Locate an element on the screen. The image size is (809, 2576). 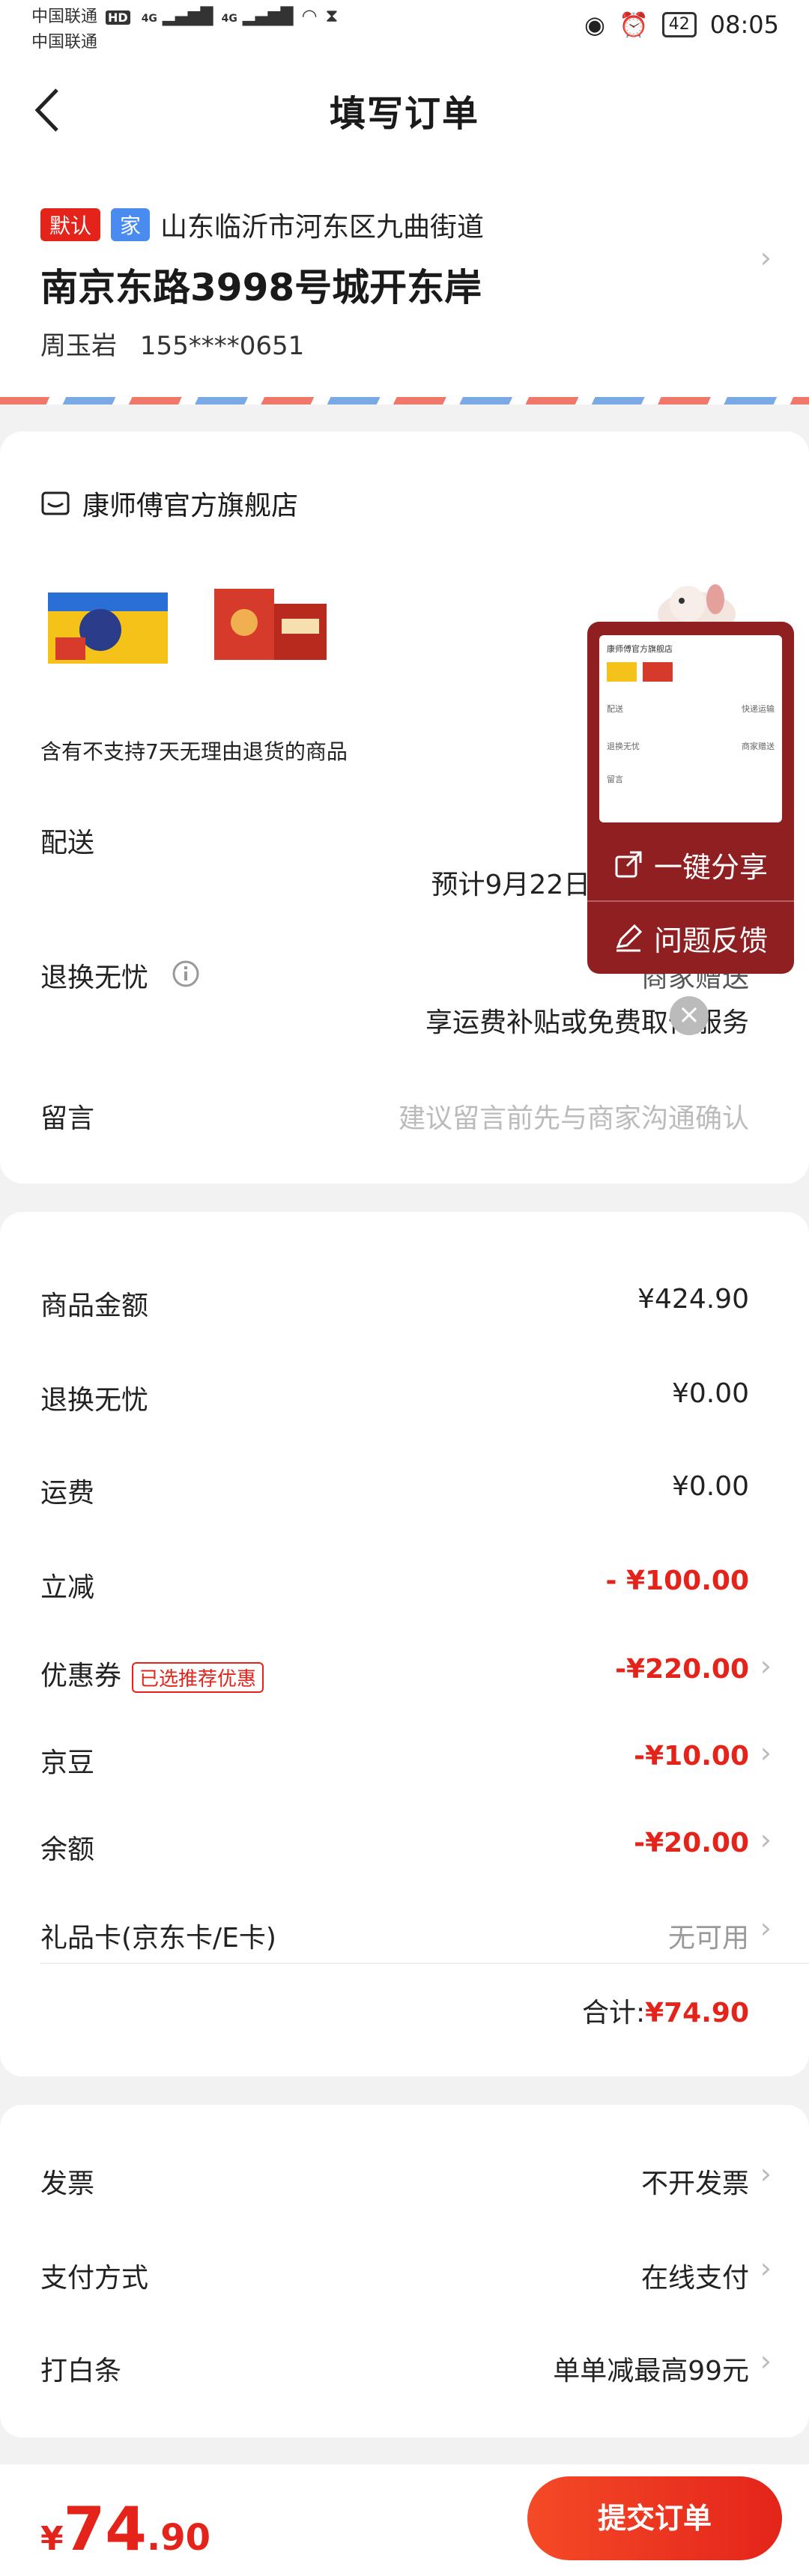
nav-bar: 填写订单 is located at coordinates (404, 110).